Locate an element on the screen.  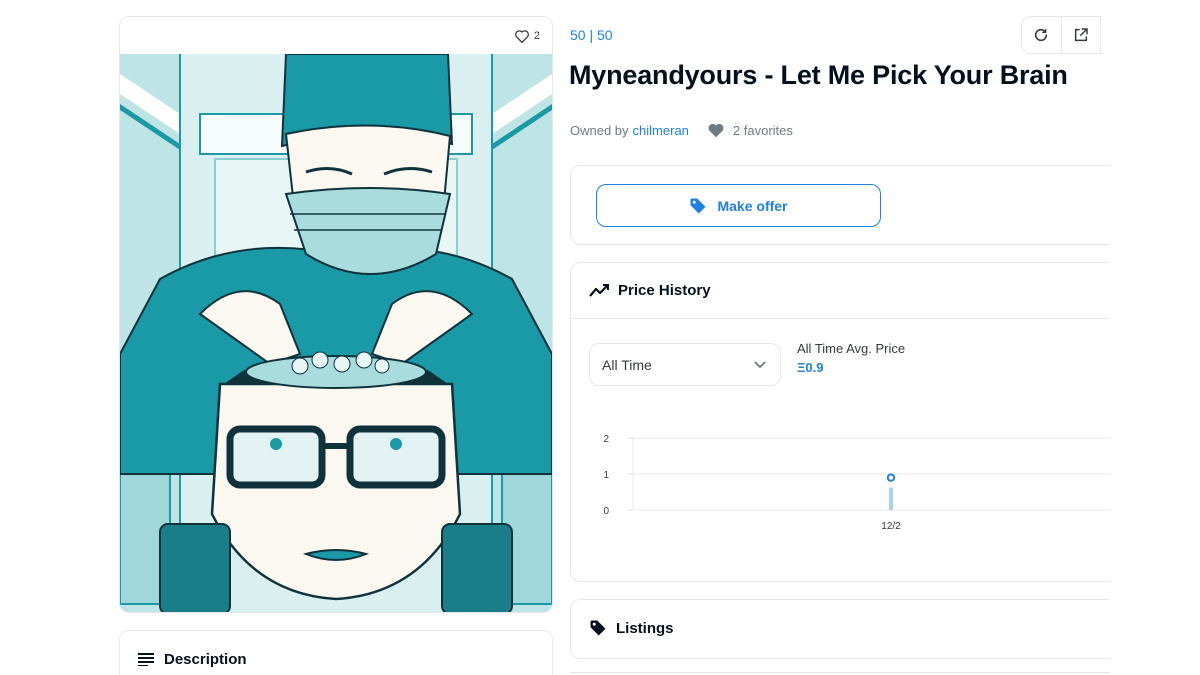
asset-toolbar is located at coordinates (1061, 35).